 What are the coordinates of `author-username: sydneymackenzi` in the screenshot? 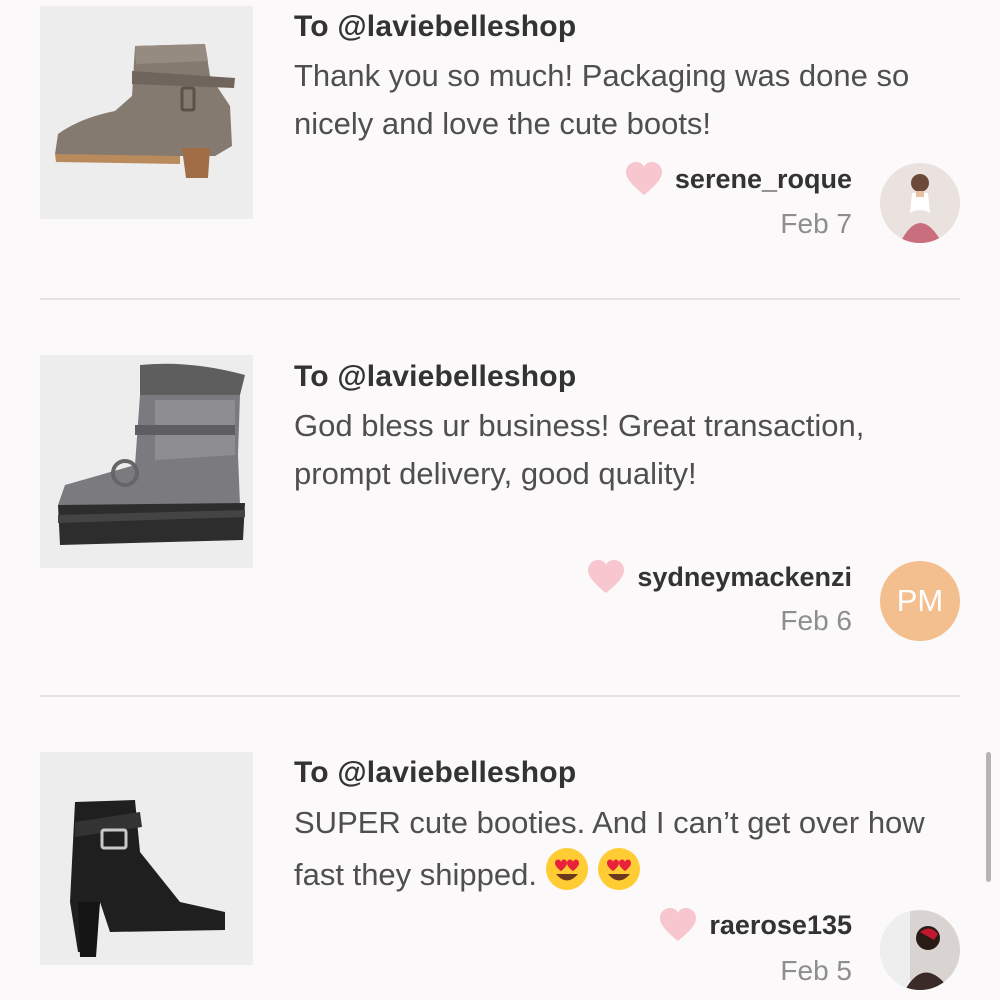 It's located at (744, 577).